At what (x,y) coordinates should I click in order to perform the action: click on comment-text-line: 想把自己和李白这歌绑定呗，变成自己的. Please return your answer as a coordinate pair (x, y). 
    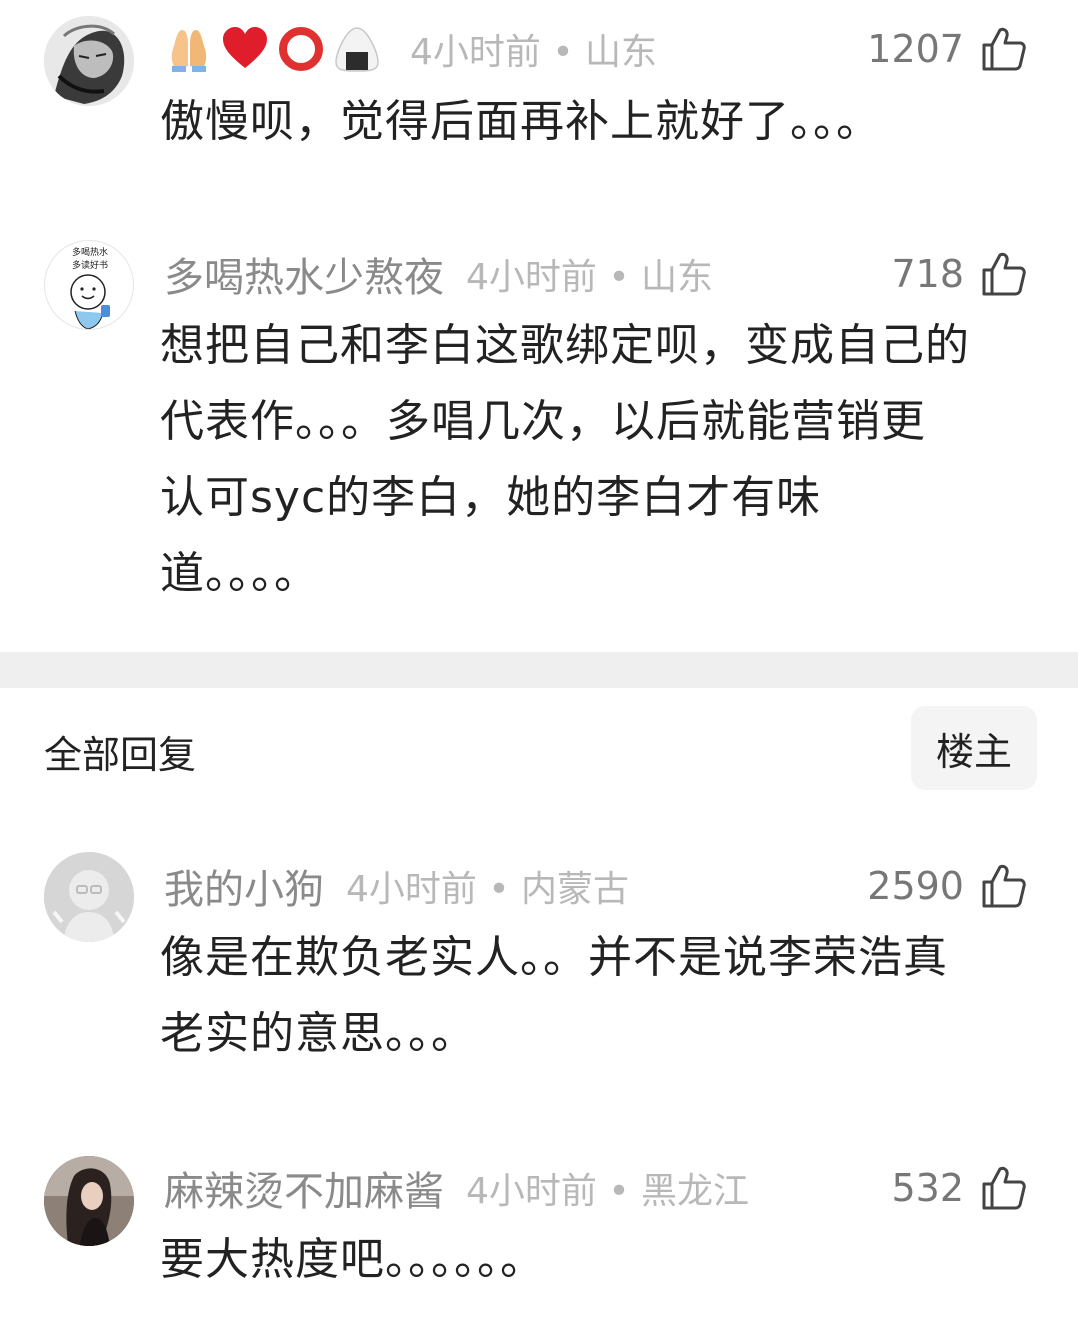
    Looking at the image, I should click on (565, 345).